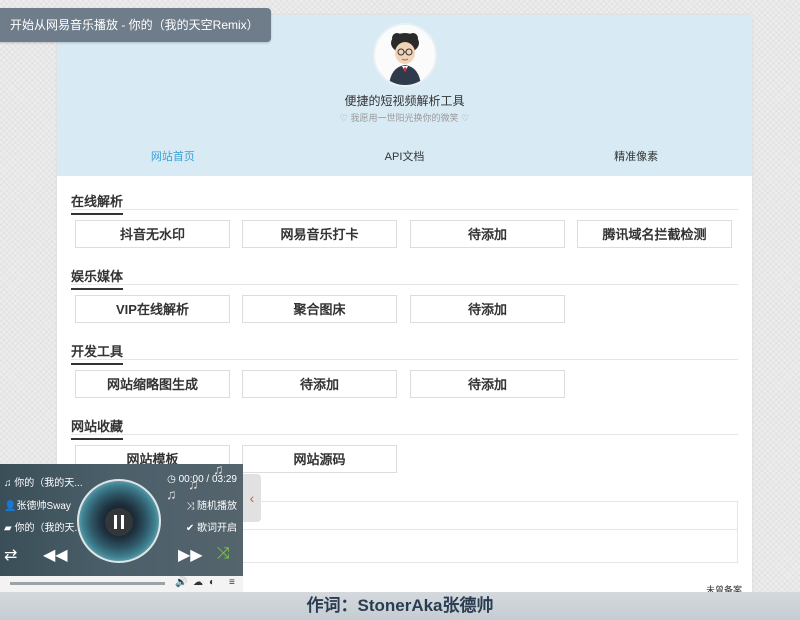  What do you see at coordinates (119, 522) in the screenshot?
I see `pause-icon` at bounding box center [119, 522].